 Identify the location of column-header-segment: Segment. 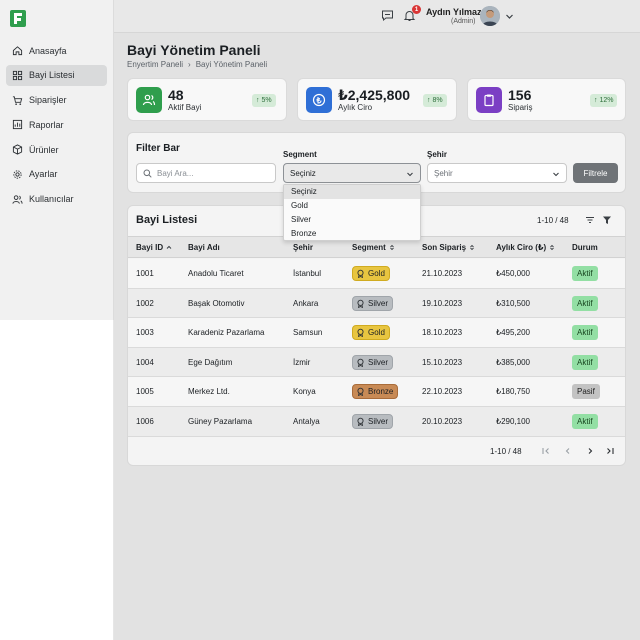
(373, 247).